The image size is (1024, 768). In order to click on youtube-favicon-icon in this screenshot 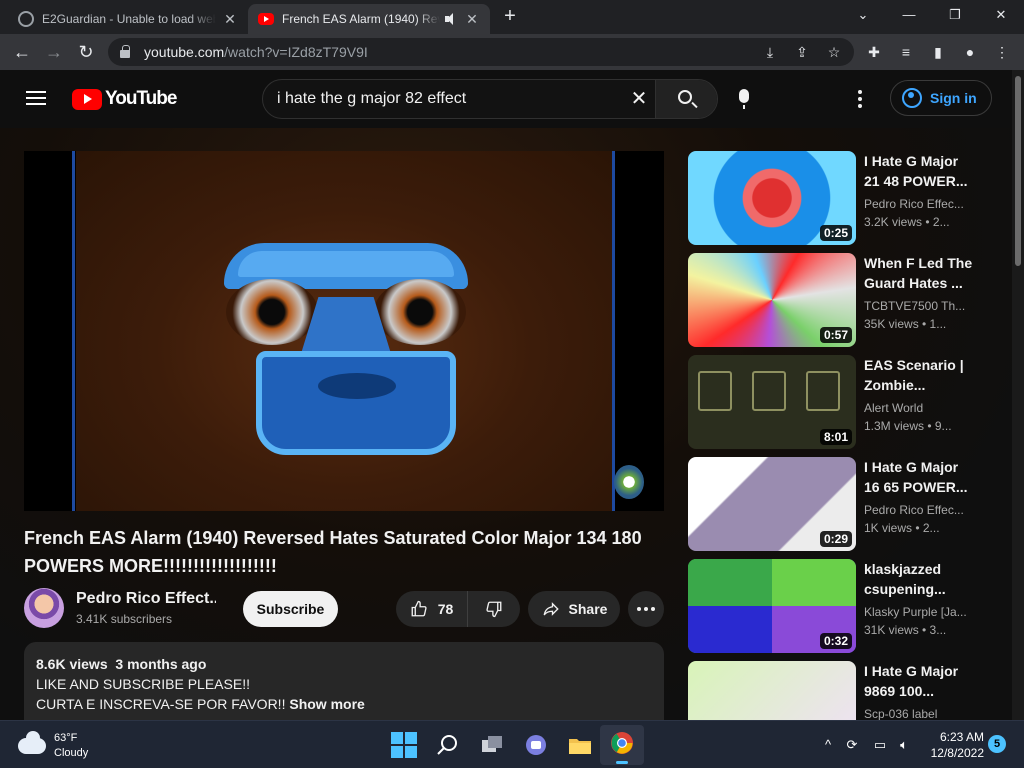, I will do `click(266, 19)`.